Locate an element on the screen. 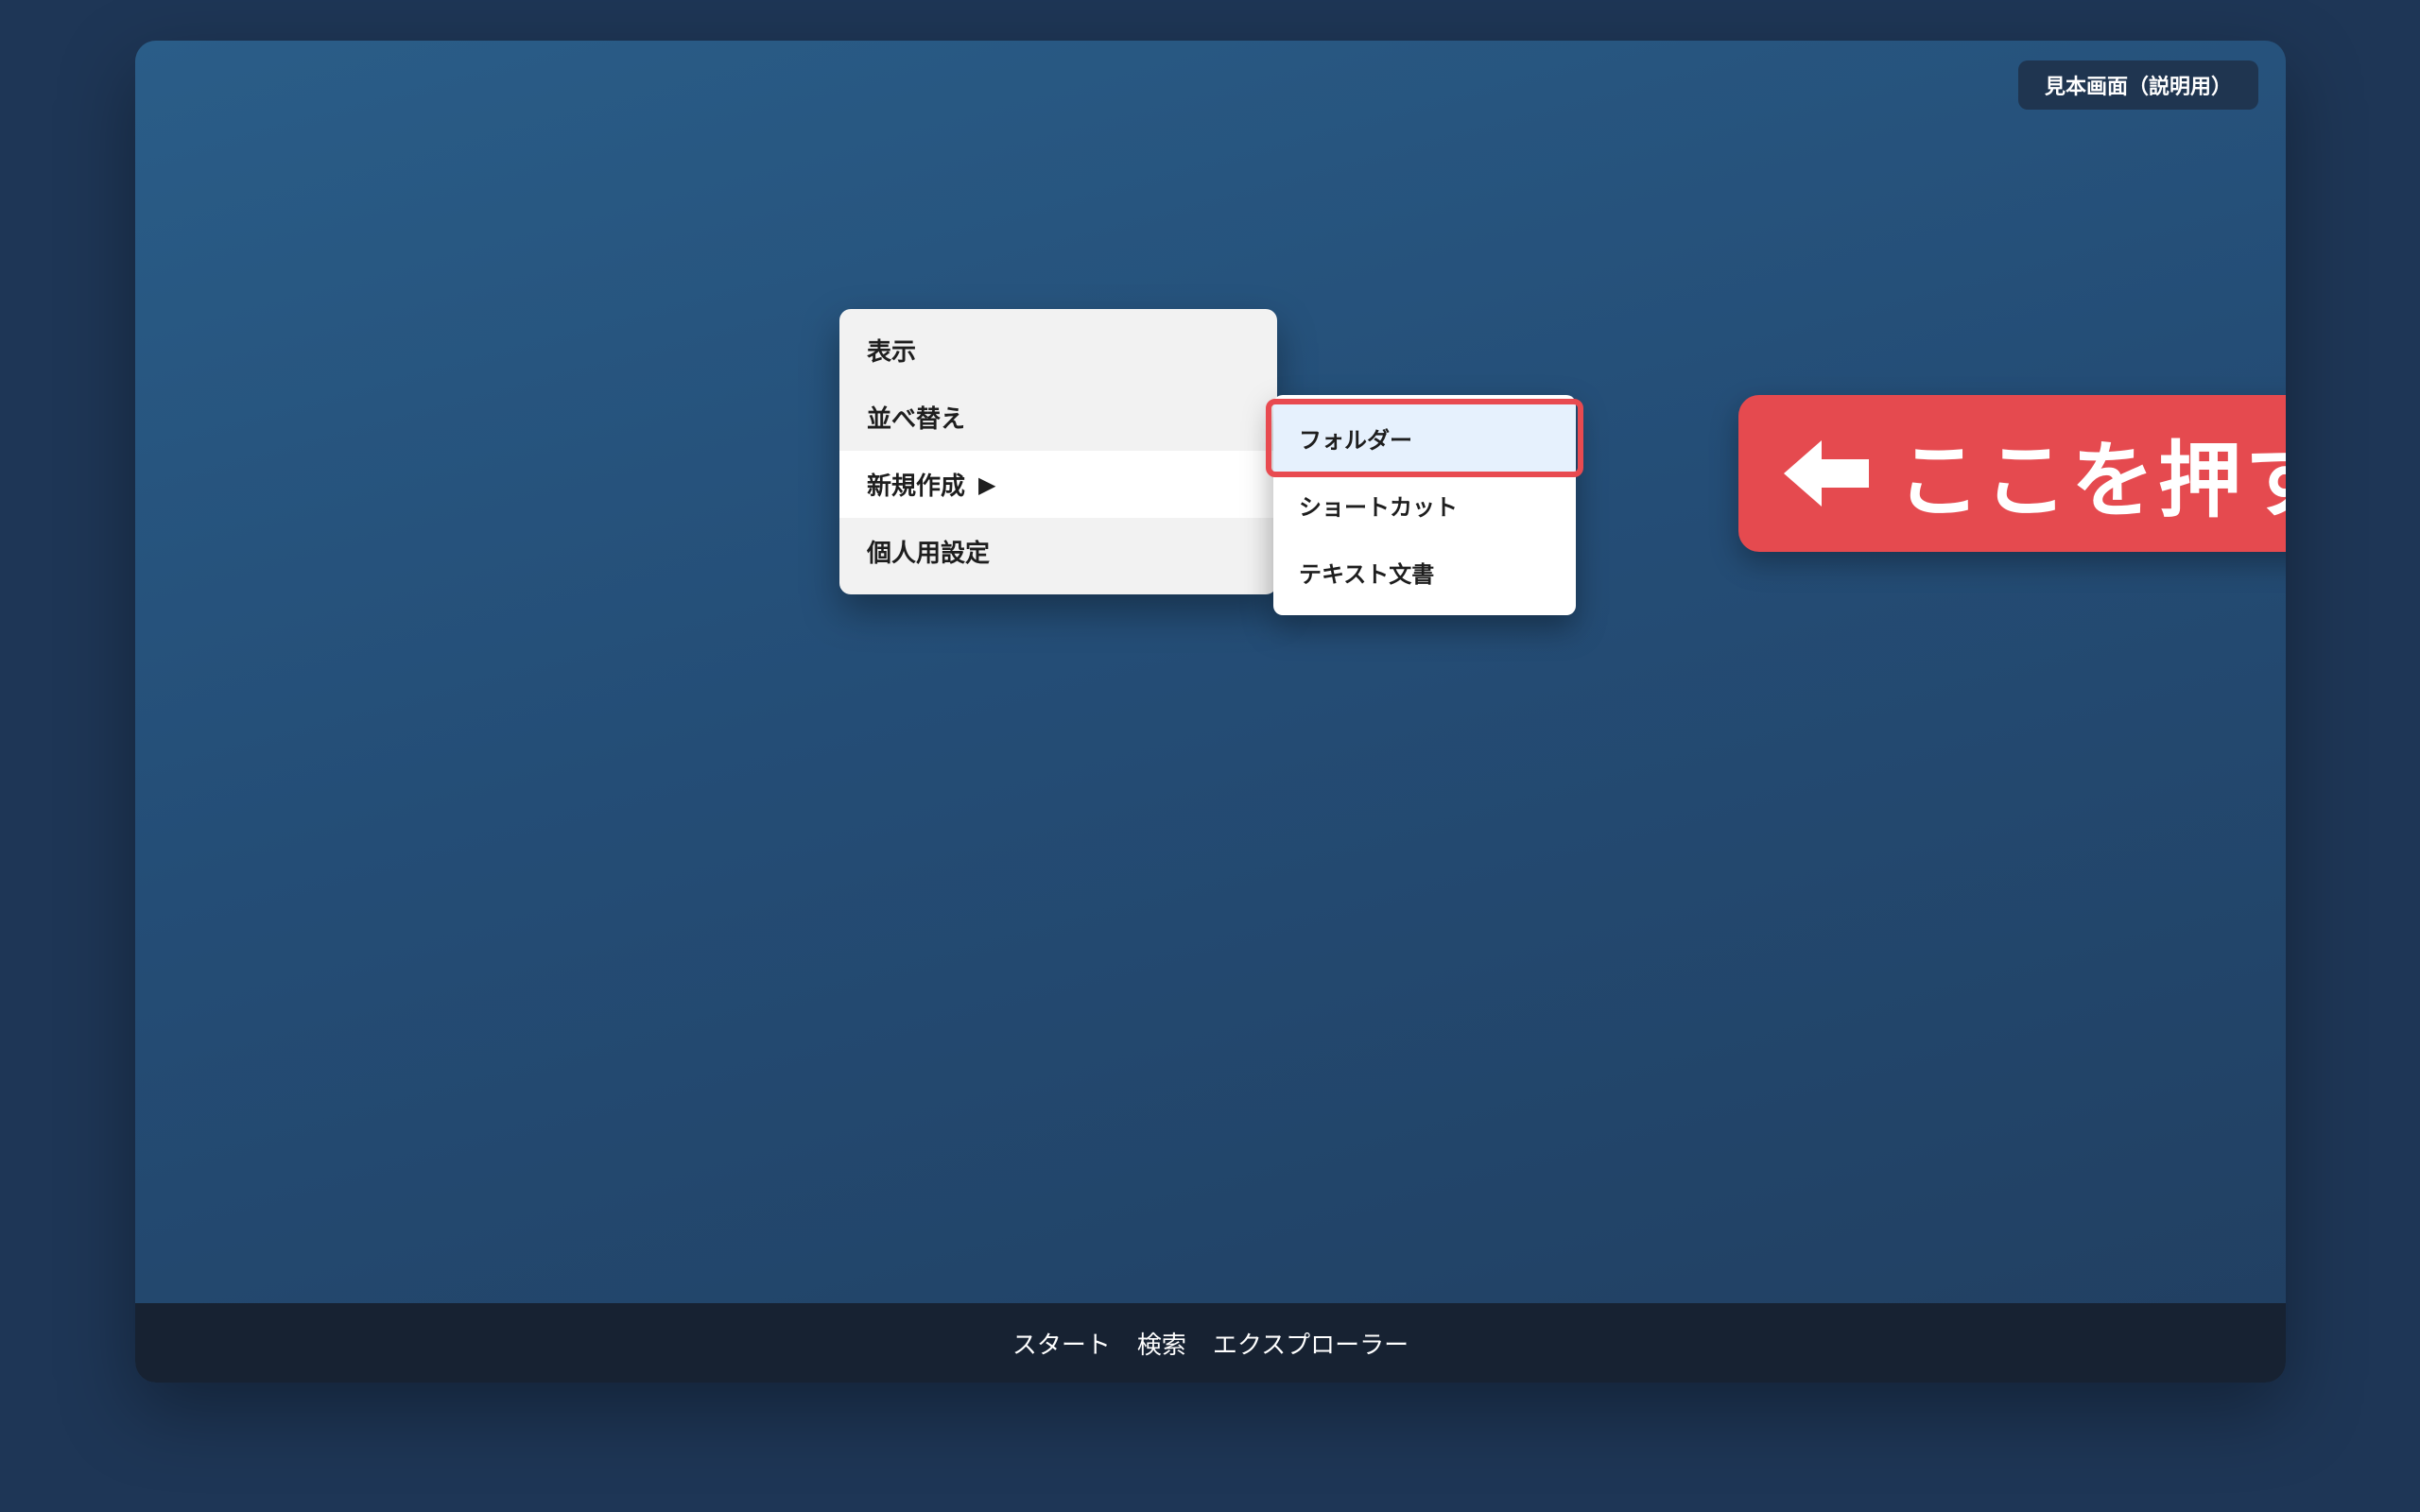 This screenshot has height=1512, width=2420. submenu-item-shortcut: ショートカット is located at coordinates (1424, 505).